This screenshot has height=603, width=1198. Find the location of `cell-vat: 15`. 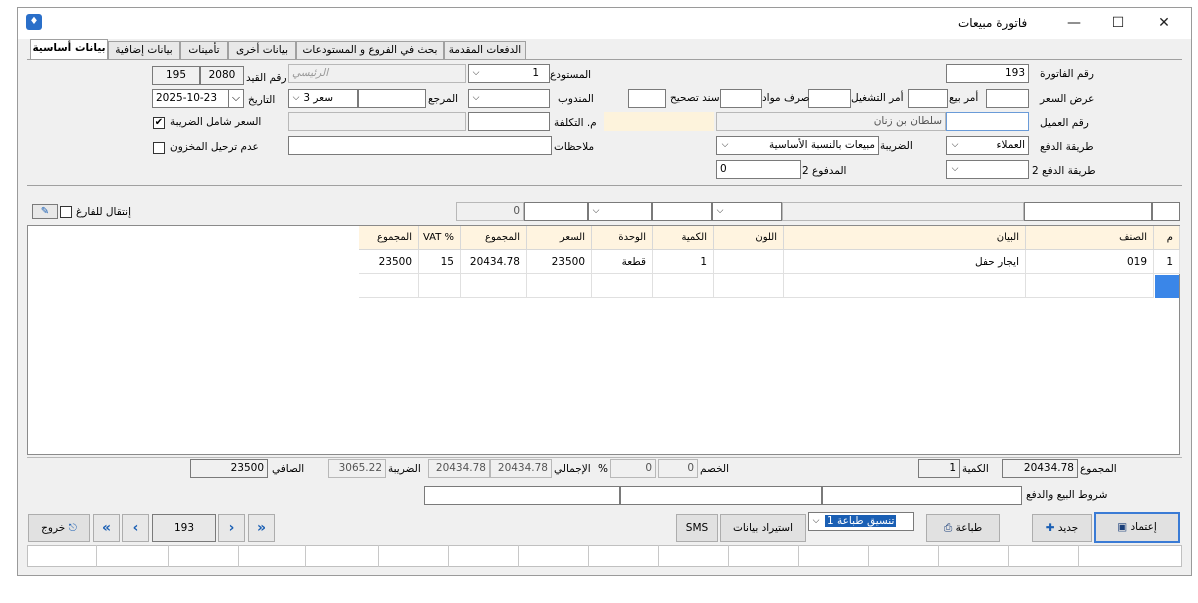

cell-vat: 15 is located at coordinates (440, 262).